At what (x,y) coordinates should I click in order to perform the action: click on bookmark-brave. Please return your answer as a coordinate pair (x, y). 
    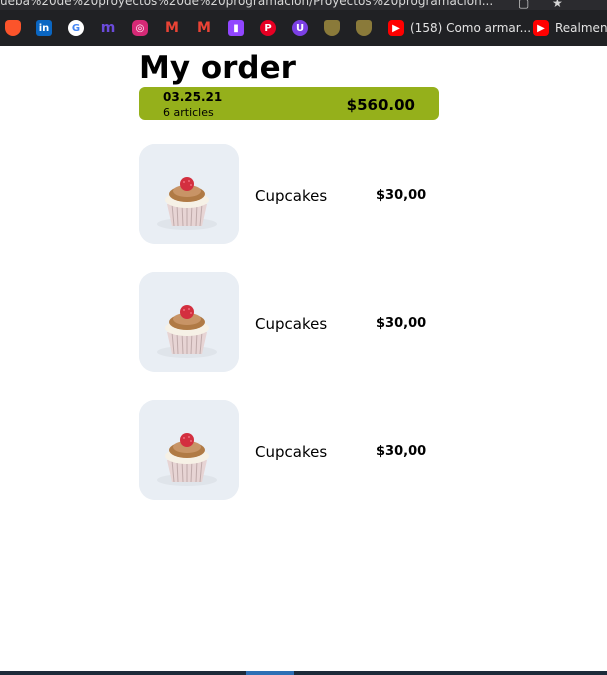
    Looking at the image, I should click on (13, 28).